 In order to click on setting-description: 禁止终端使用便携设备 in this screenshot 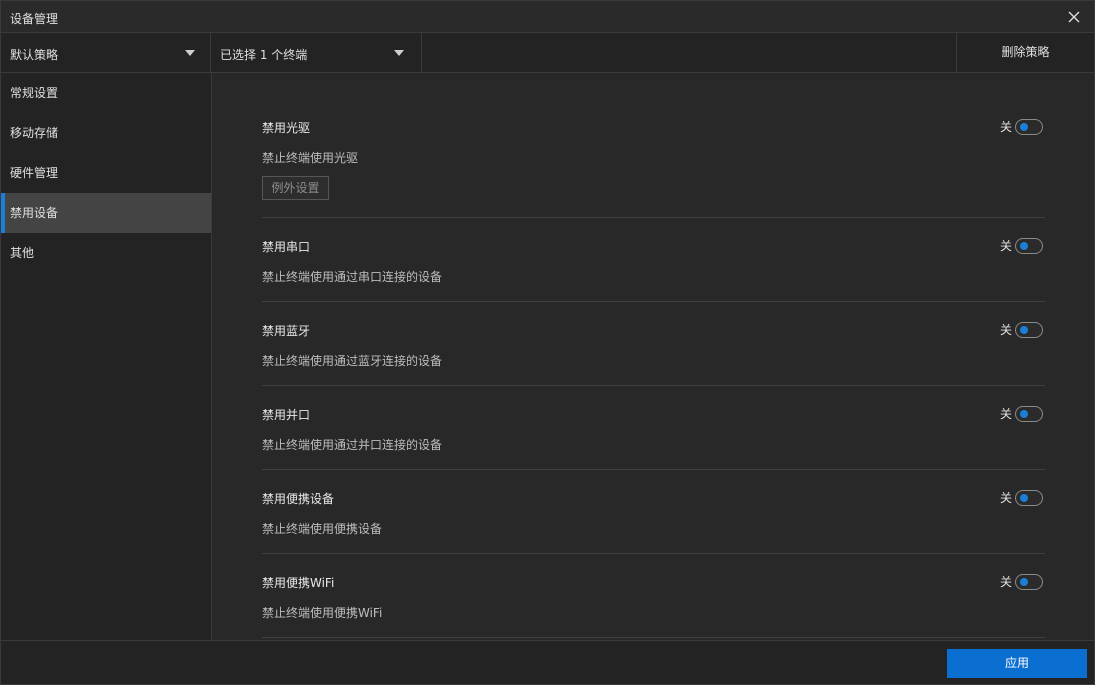, I will do `click(322, 529)`.